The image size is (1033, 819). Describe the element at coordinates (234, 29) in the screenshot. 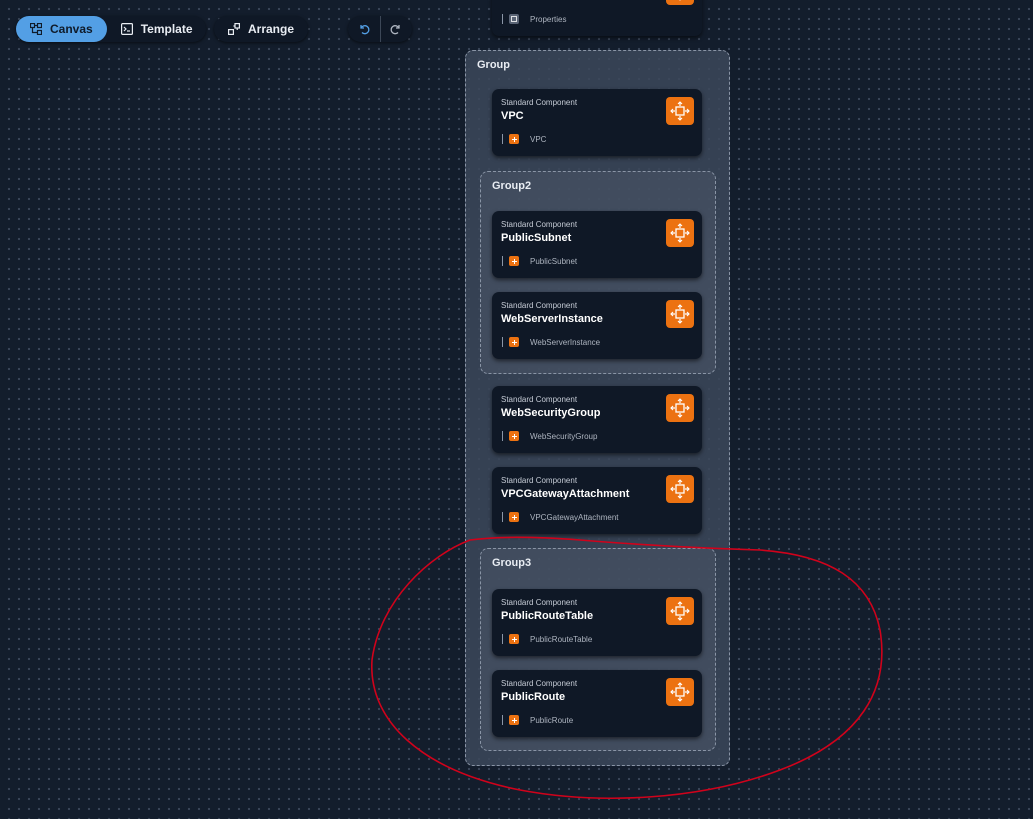

I see `arrange-icon` at that location.